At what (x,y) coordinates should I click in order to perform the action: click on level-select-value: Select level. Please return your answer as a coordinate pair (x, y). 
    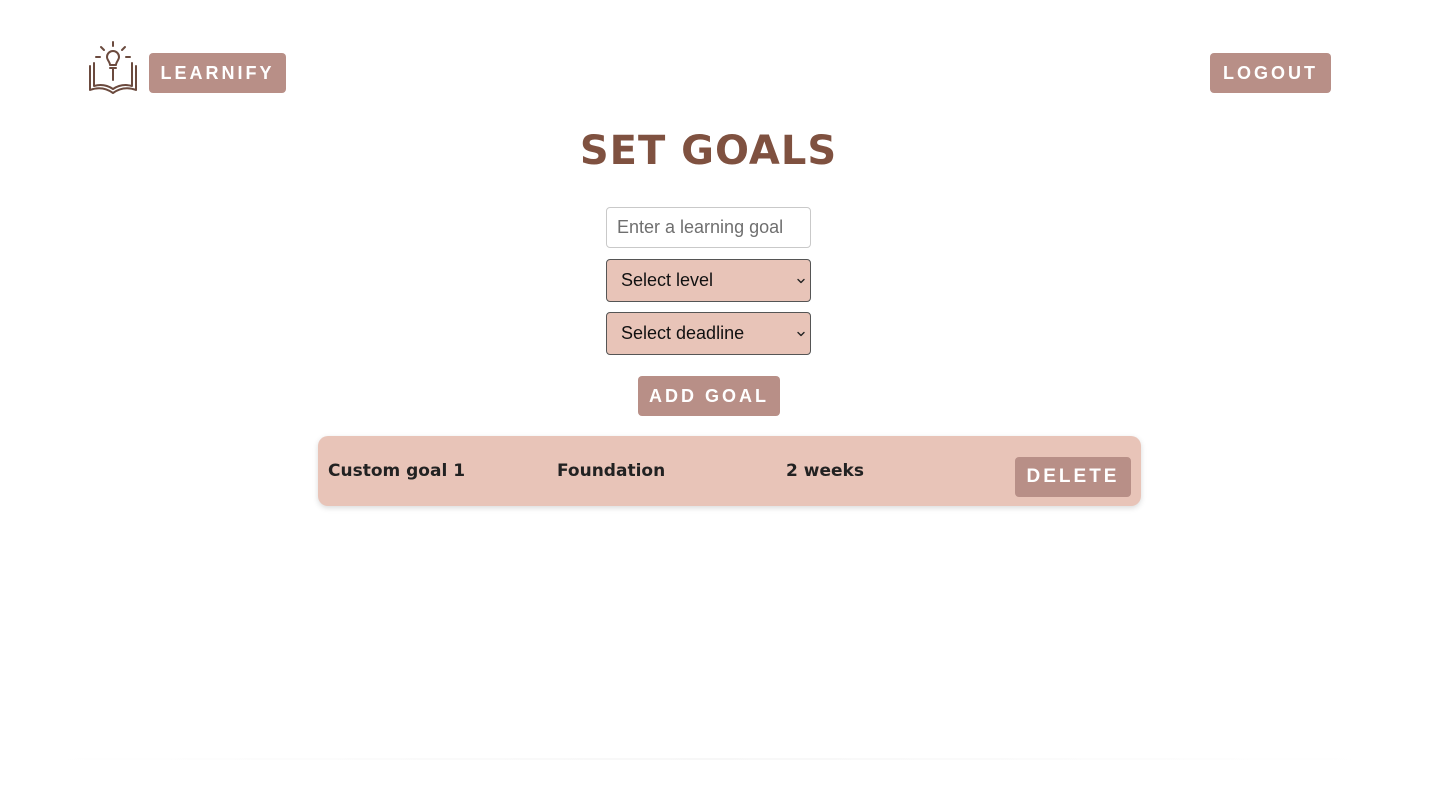
    Looking at the image, I should click on (667, 280).